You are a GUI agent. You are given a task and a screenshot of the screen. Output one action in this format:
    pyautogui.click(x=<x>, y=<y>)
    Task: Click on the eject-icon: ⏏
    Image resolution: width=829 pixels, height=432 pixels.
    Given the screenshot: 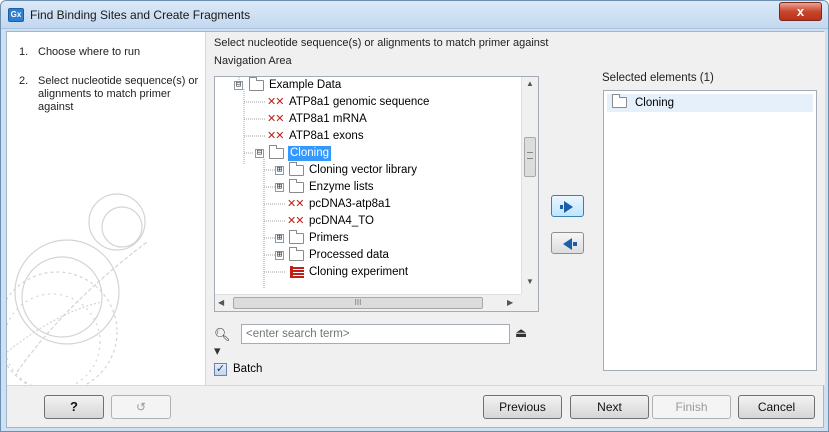 What is the action you would take?
    pyautogui.click(x=521, y=333)
    